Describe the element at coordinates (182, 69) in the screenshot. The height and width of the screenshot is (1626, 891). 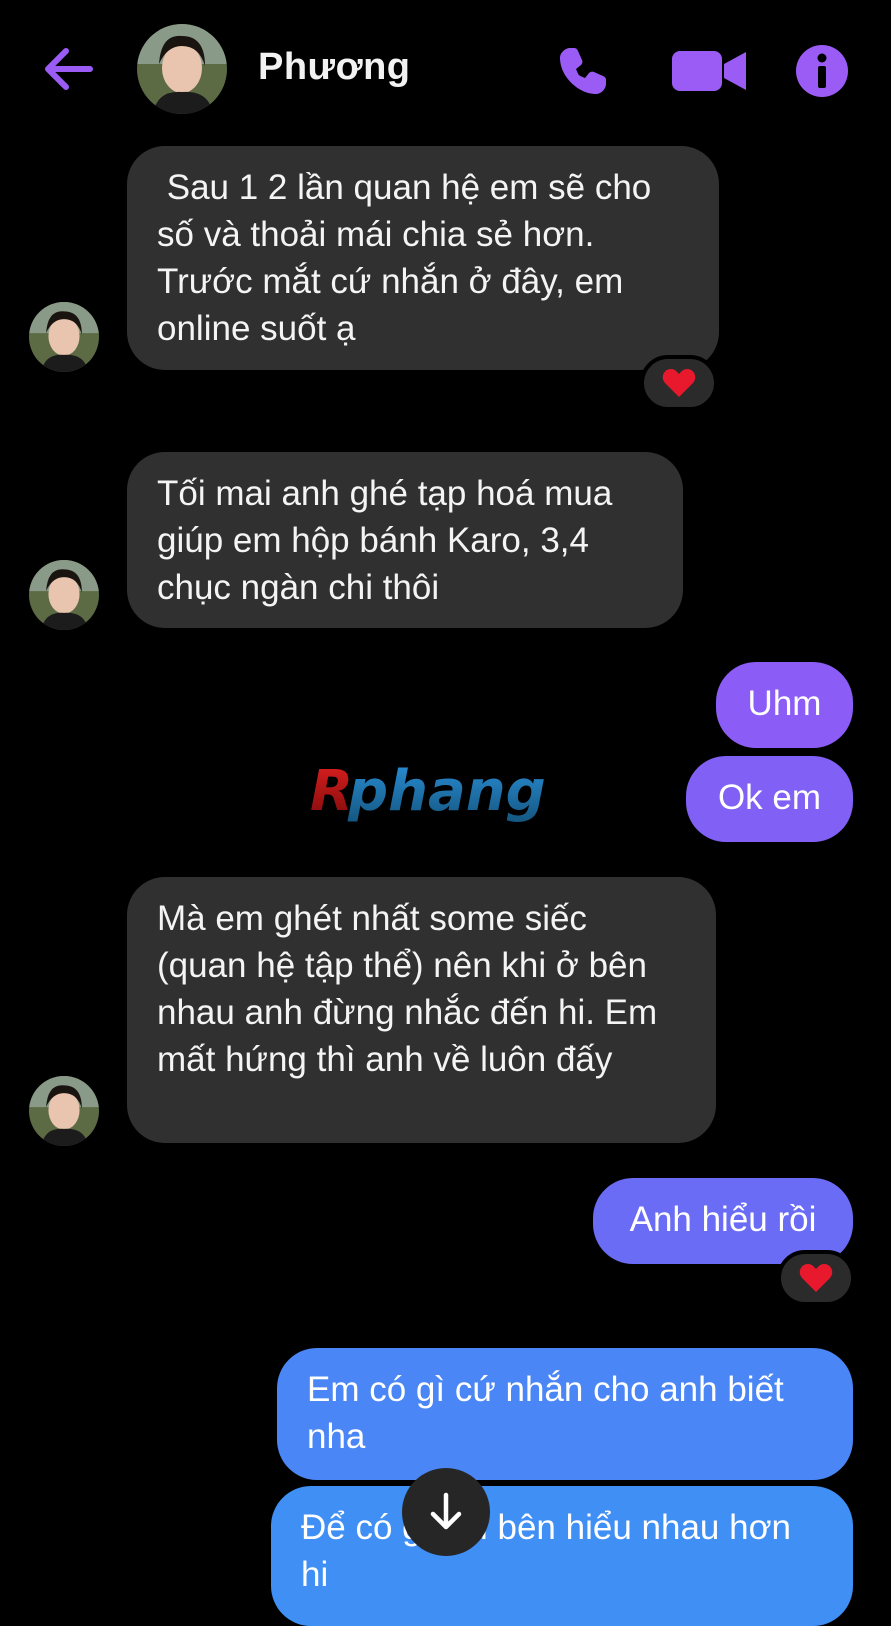
I see `contact-avatar` at that location.